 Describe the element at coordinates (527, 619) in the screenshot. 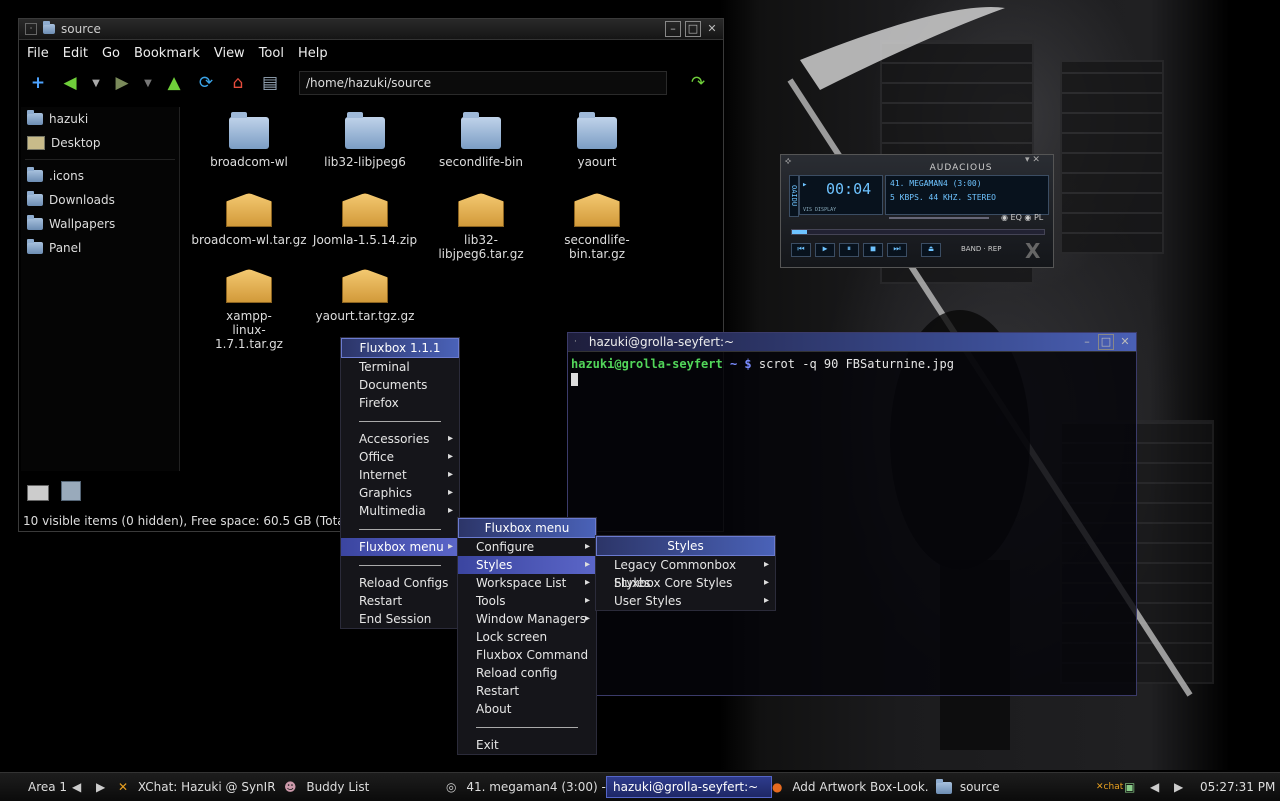

I see `menu-item-window-managers: Window Managers` at that location.